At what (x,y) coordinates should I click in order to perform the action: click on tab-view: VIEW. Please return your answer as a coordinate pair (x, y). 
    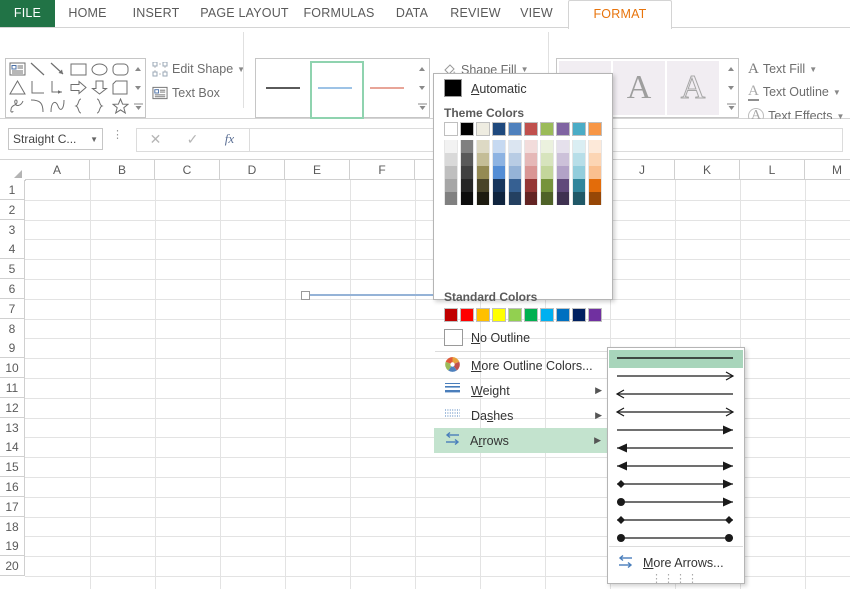
    Looking at the image, I should click on (536, 13).